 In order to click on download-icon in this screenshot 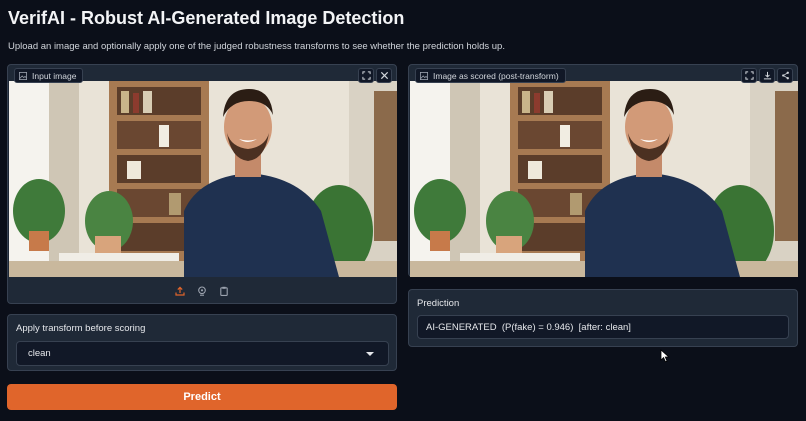, I will do `click(767, 75)`.